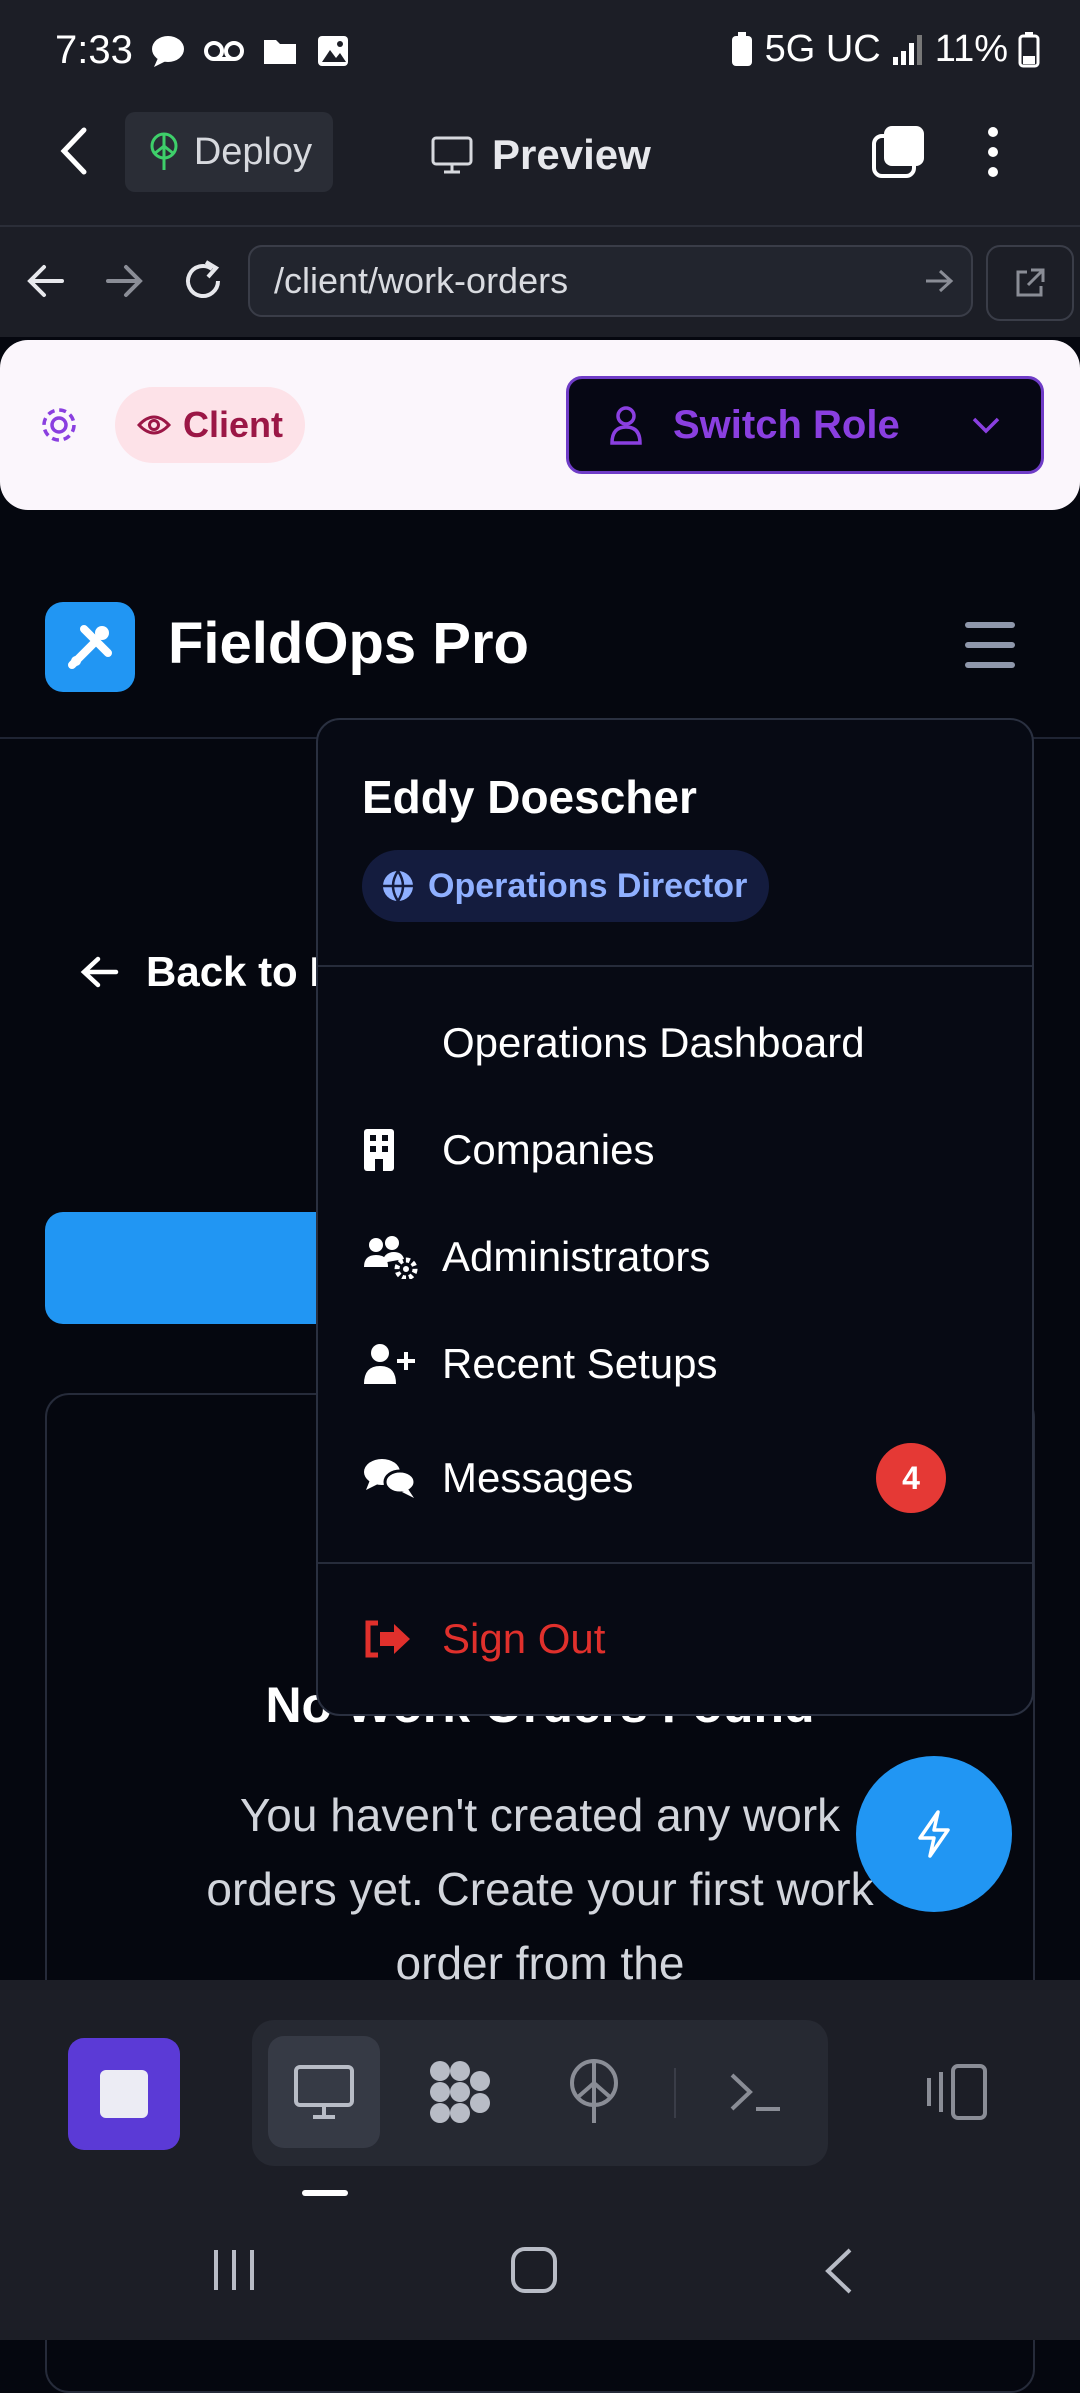 This screenshot has height=2393, width=1080. I want to click on globe-icon, so click(398, 887).